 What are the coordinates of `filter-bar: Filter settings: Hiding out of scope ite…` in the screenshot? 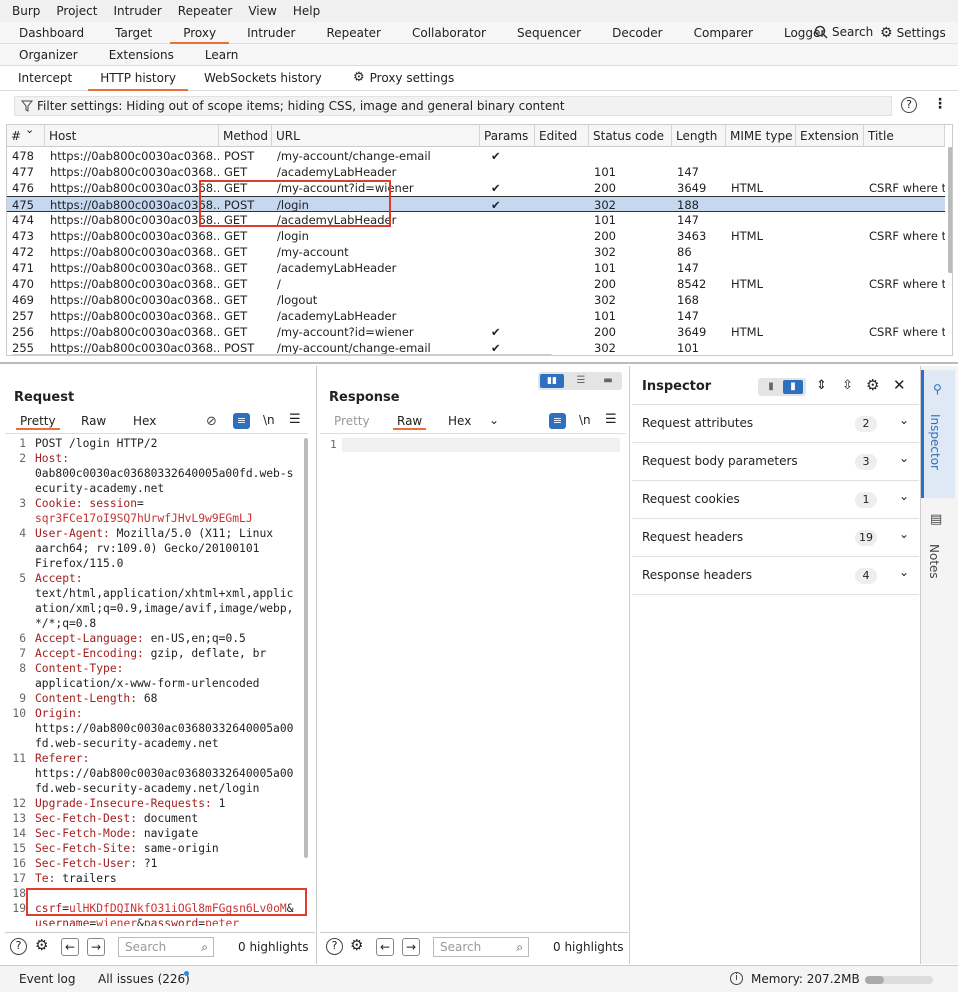 It's located at (453, 106).